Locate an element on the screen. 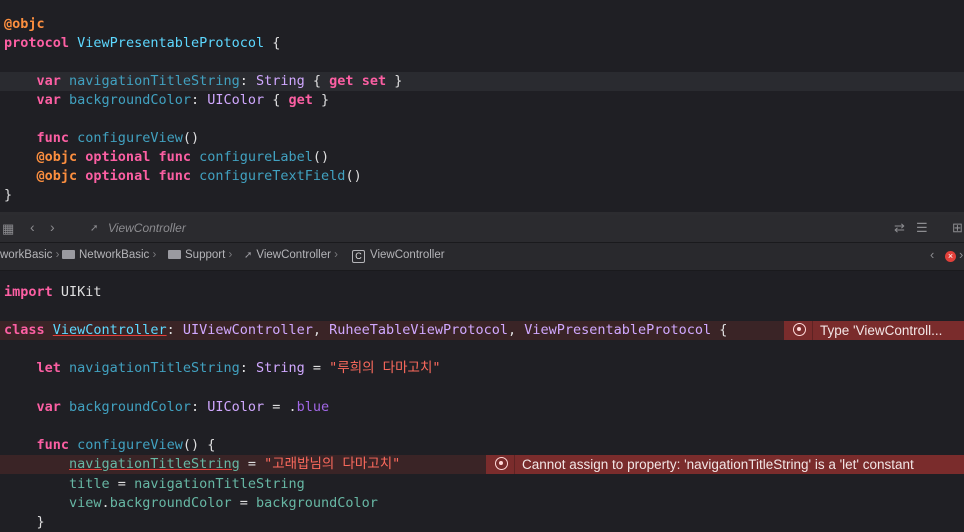  error-icon is located at coordinates (799, 329).